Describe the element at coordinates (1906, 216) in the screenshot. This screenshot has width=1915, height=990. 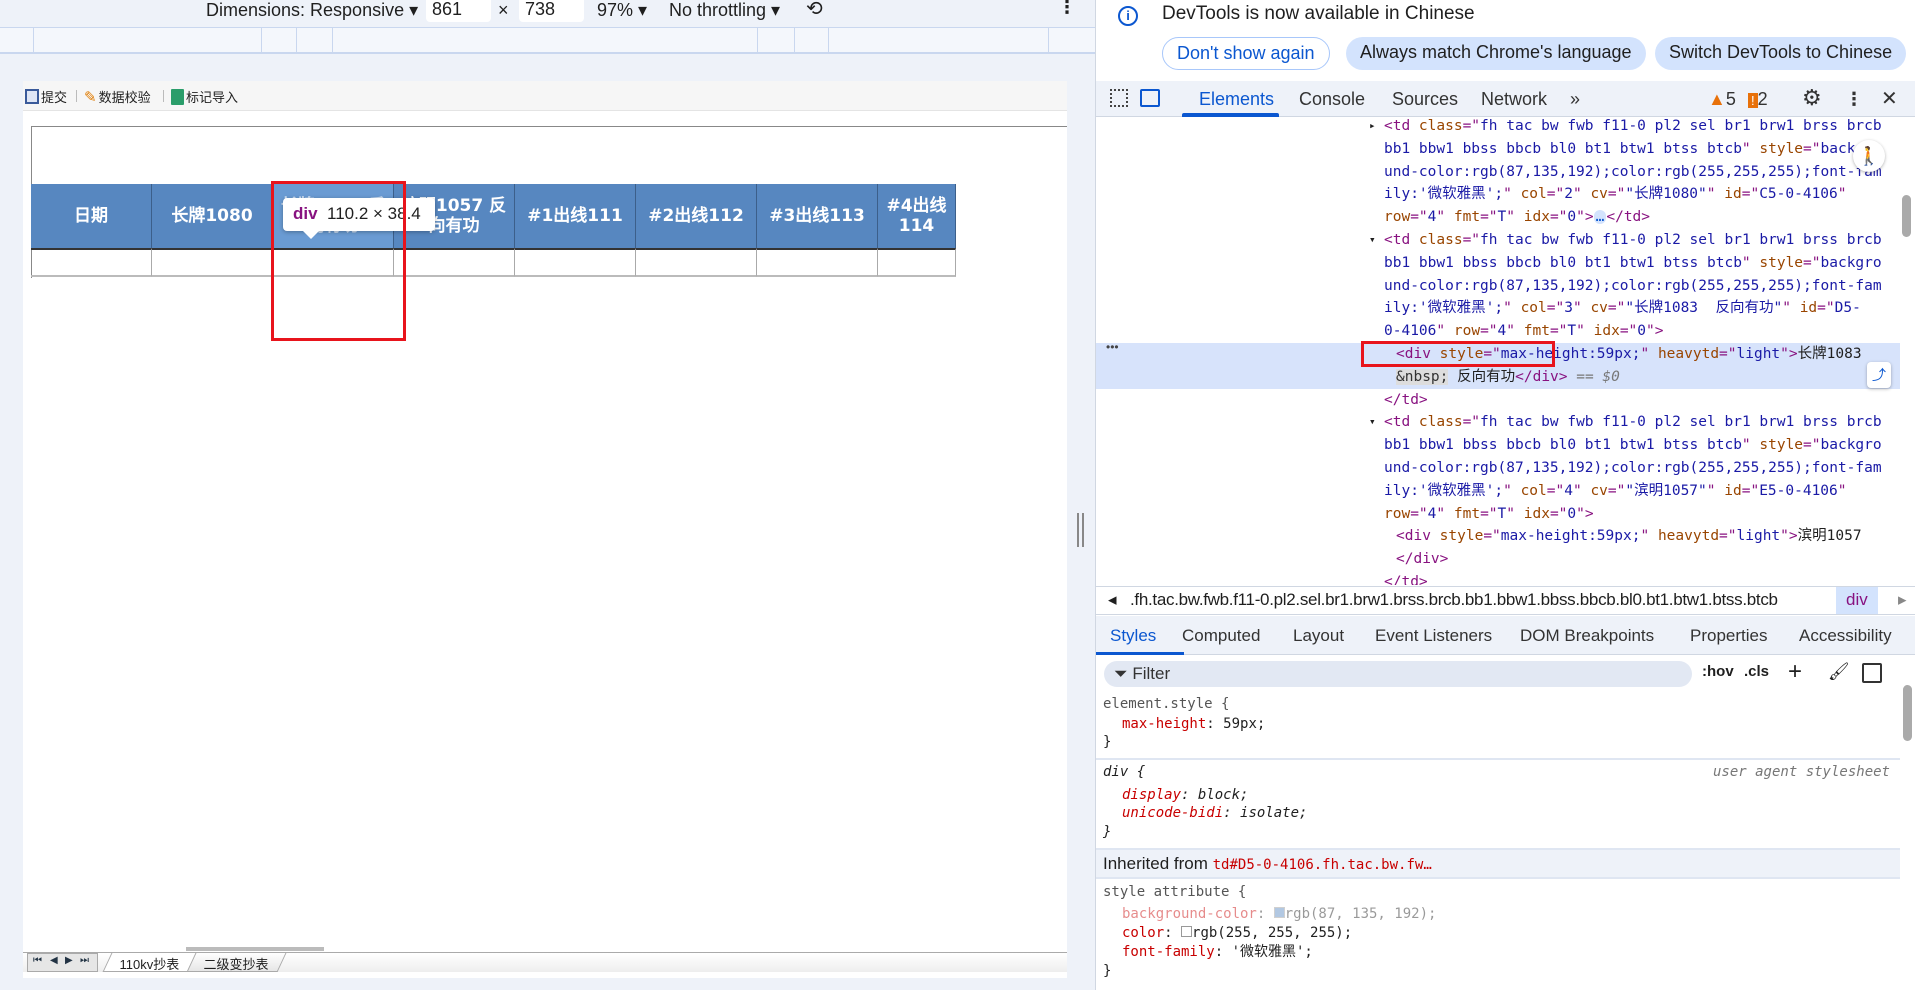
I see `dom-scrollbar` at that location.